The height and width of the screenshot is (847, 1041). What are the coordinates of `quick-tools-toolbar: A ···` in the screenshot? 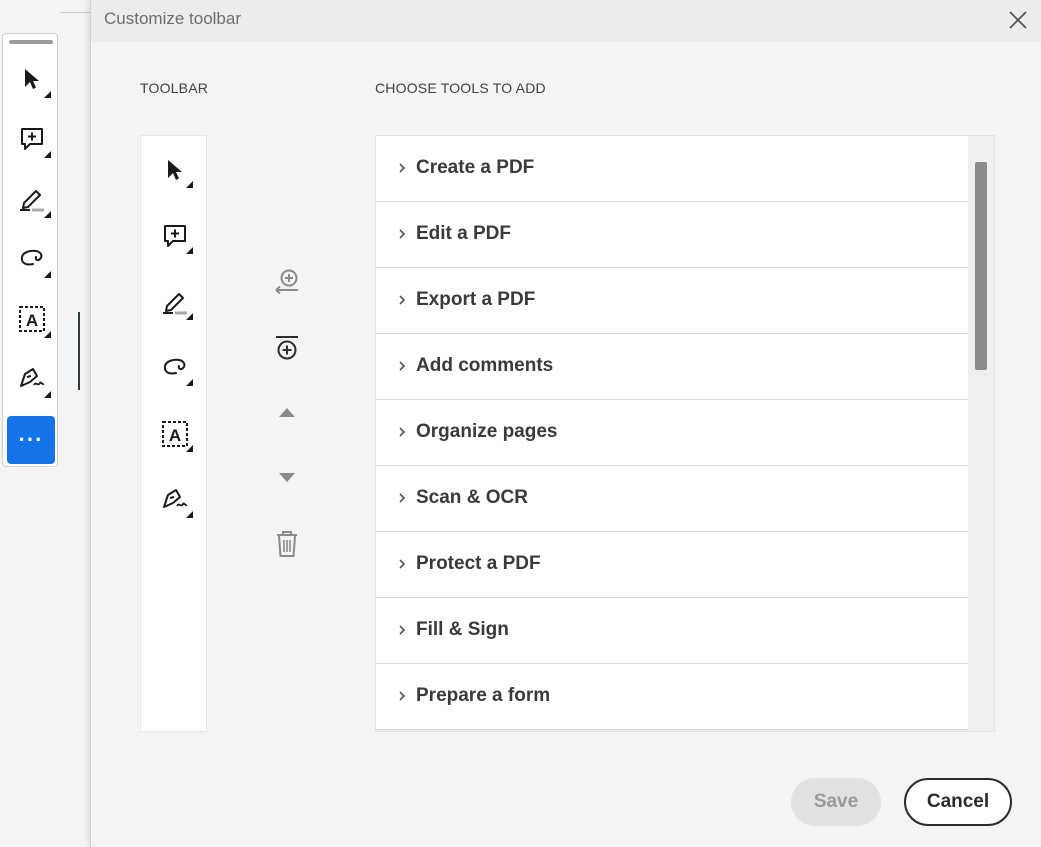 It's located at (30, 250).